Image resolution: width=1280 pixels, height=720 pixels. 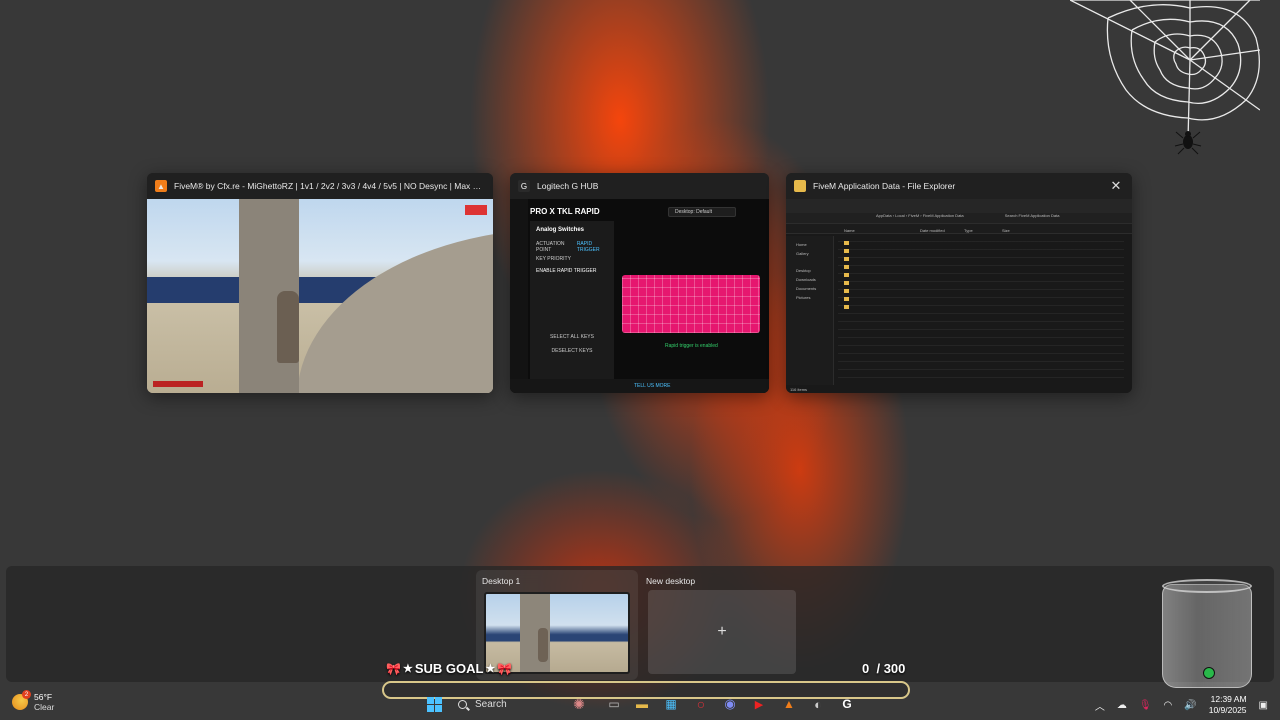 What do you see at coordinates (572, 337) in the screenshot?
I see `ghub-select-all: SELECT ALL KEYS` at bounding box center [572, 337].